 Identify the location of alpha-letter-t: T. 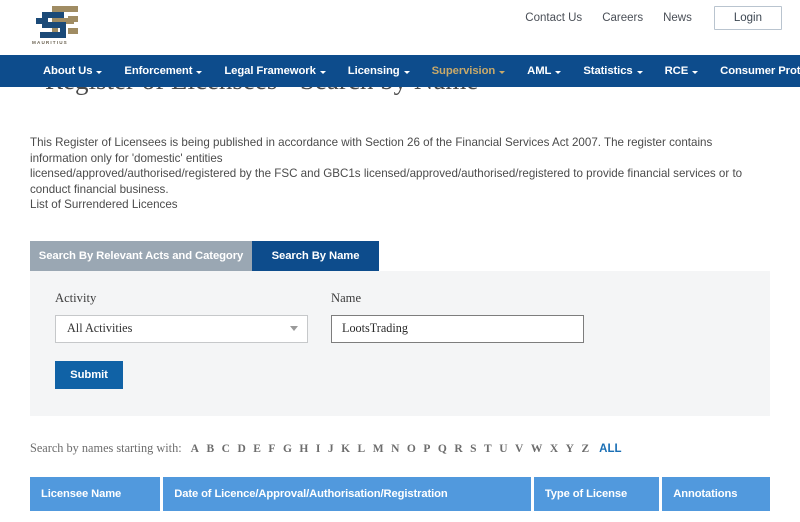
(488, 449).